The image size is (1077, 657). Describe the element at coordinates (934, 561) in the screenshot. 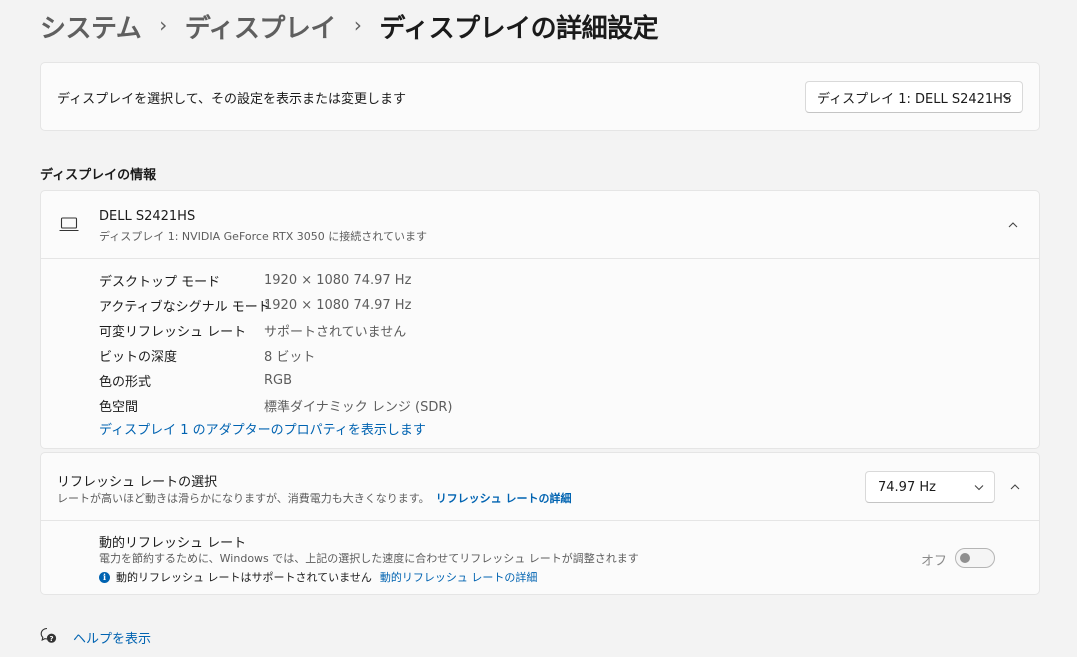

I see `dynamic-refresh-toggle-label: オフ` at that location.